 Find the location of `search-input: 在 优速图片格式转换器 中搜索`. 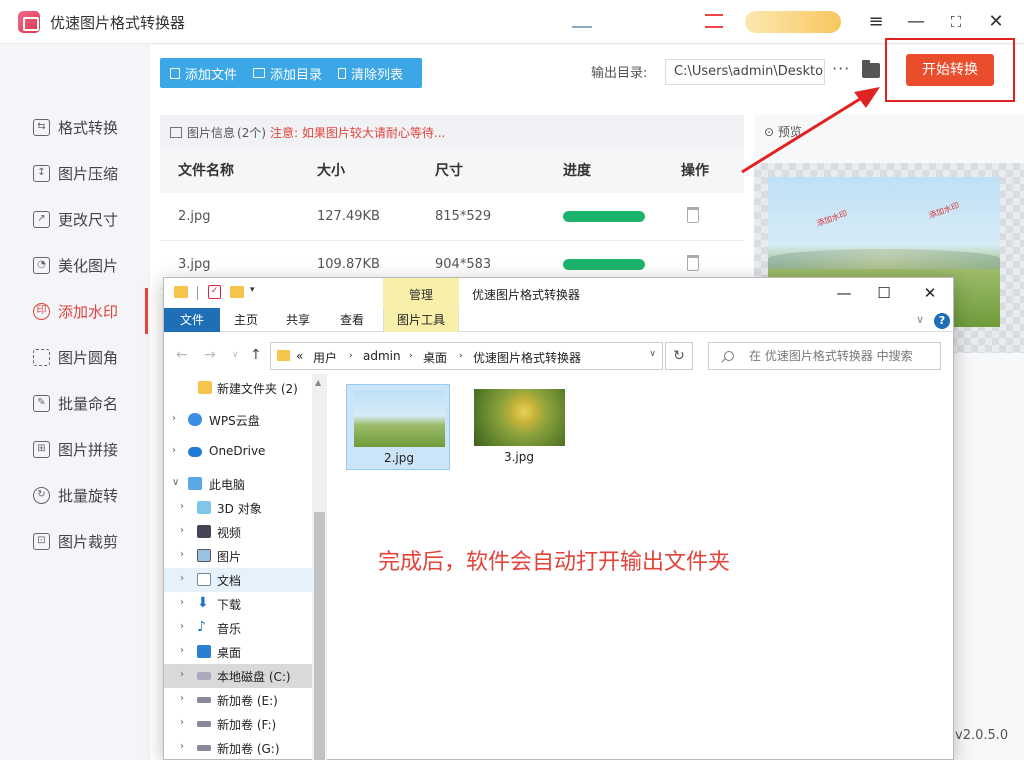

search-input: 在 优速图片格式转换器 中搜索 is located at coordinates (824, 356).